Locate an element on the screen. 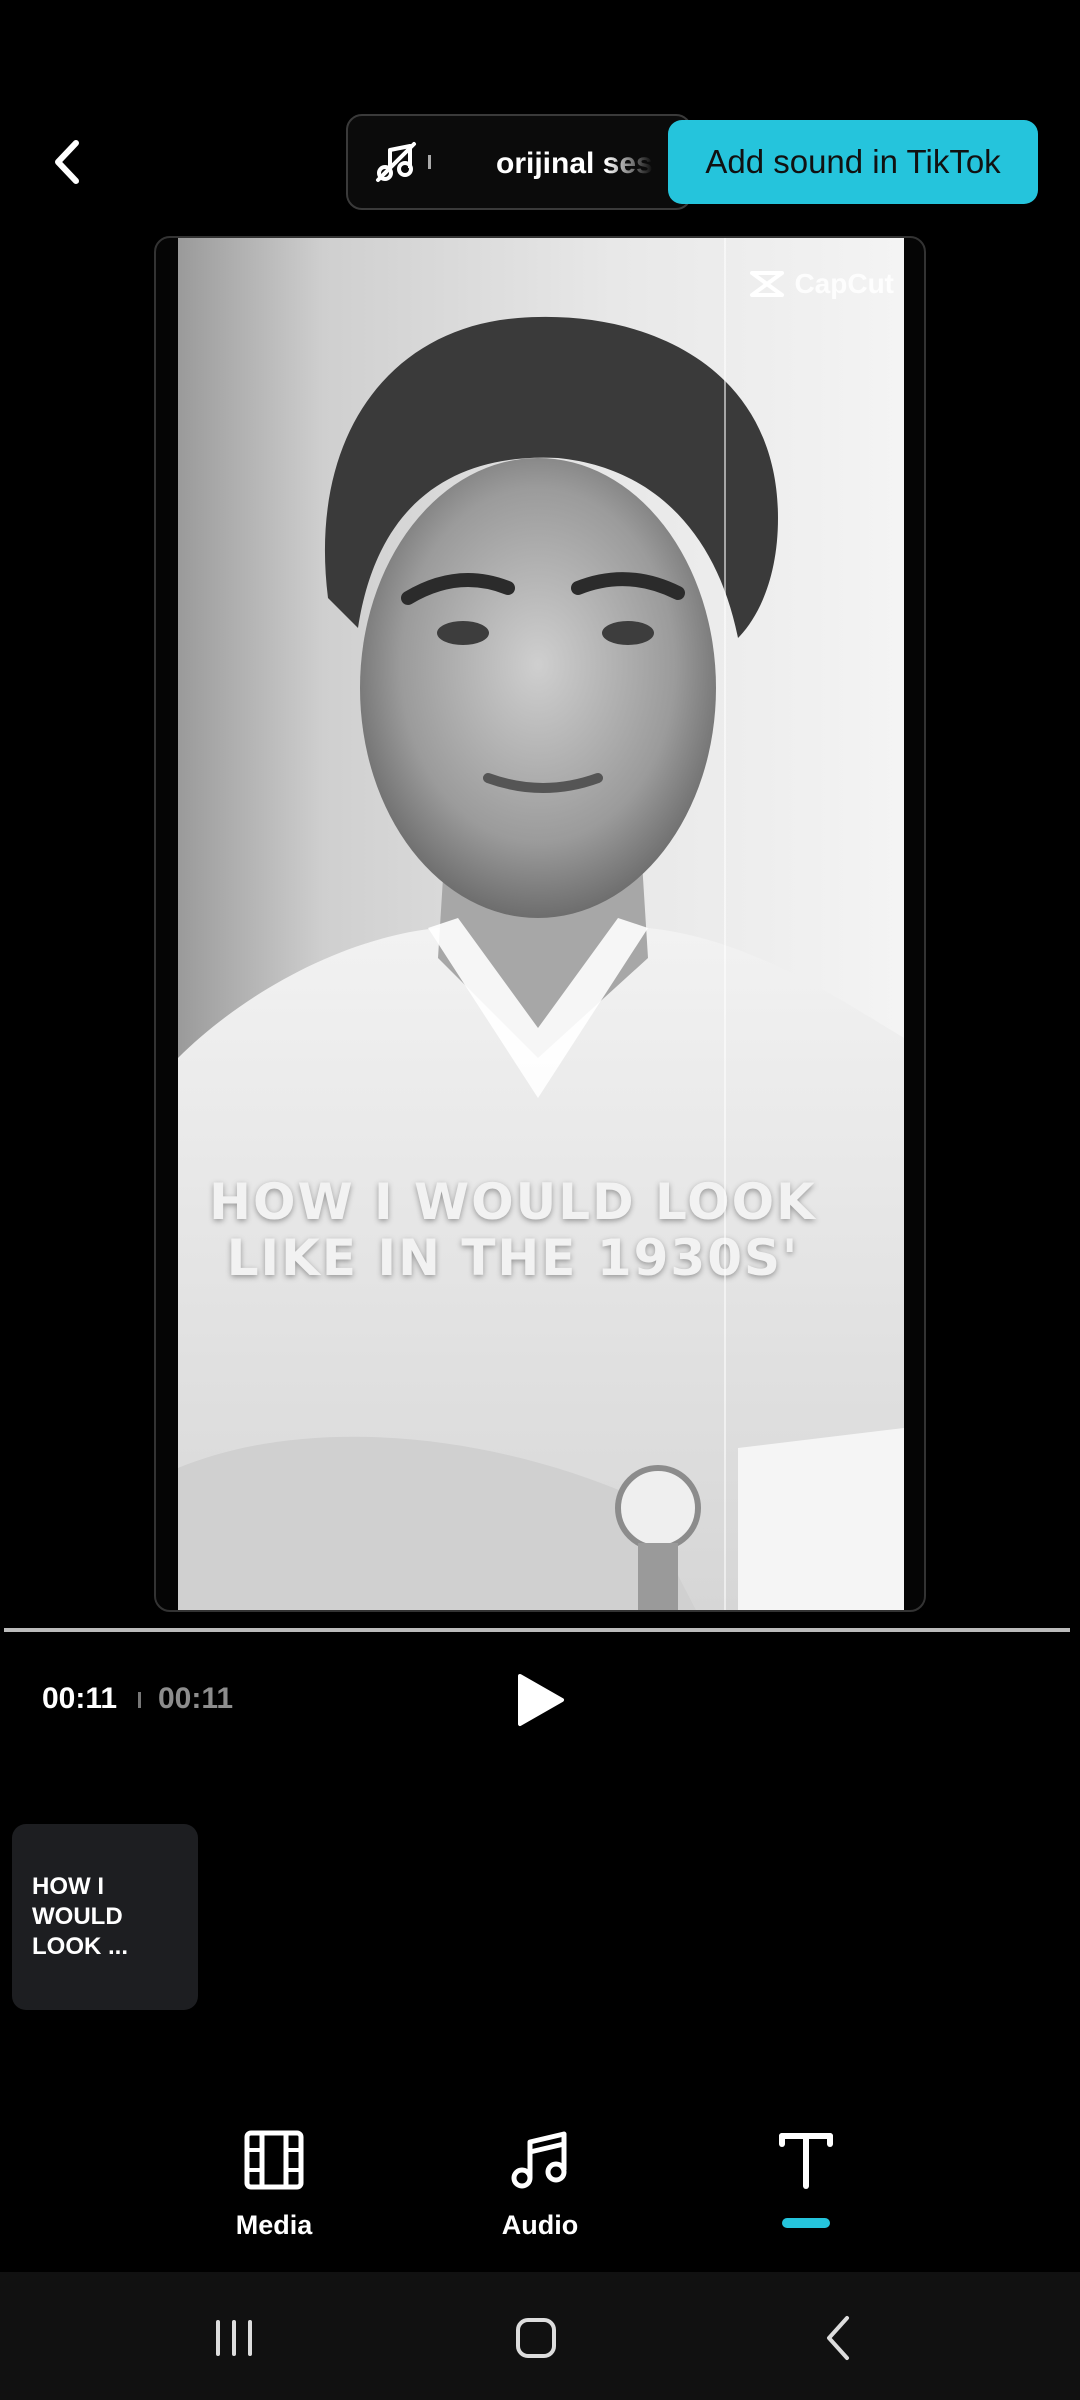  system-back-button is located at coordinates (838, 2338).